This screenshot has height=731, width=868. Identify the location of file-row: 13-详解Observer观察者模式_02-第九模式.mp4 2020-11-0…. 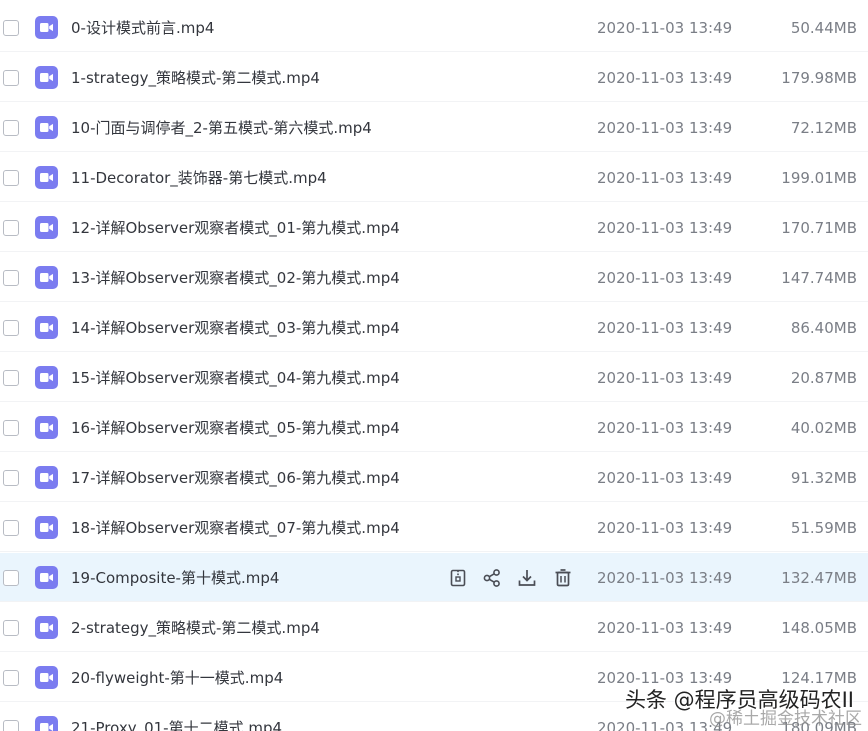
(434, 277).